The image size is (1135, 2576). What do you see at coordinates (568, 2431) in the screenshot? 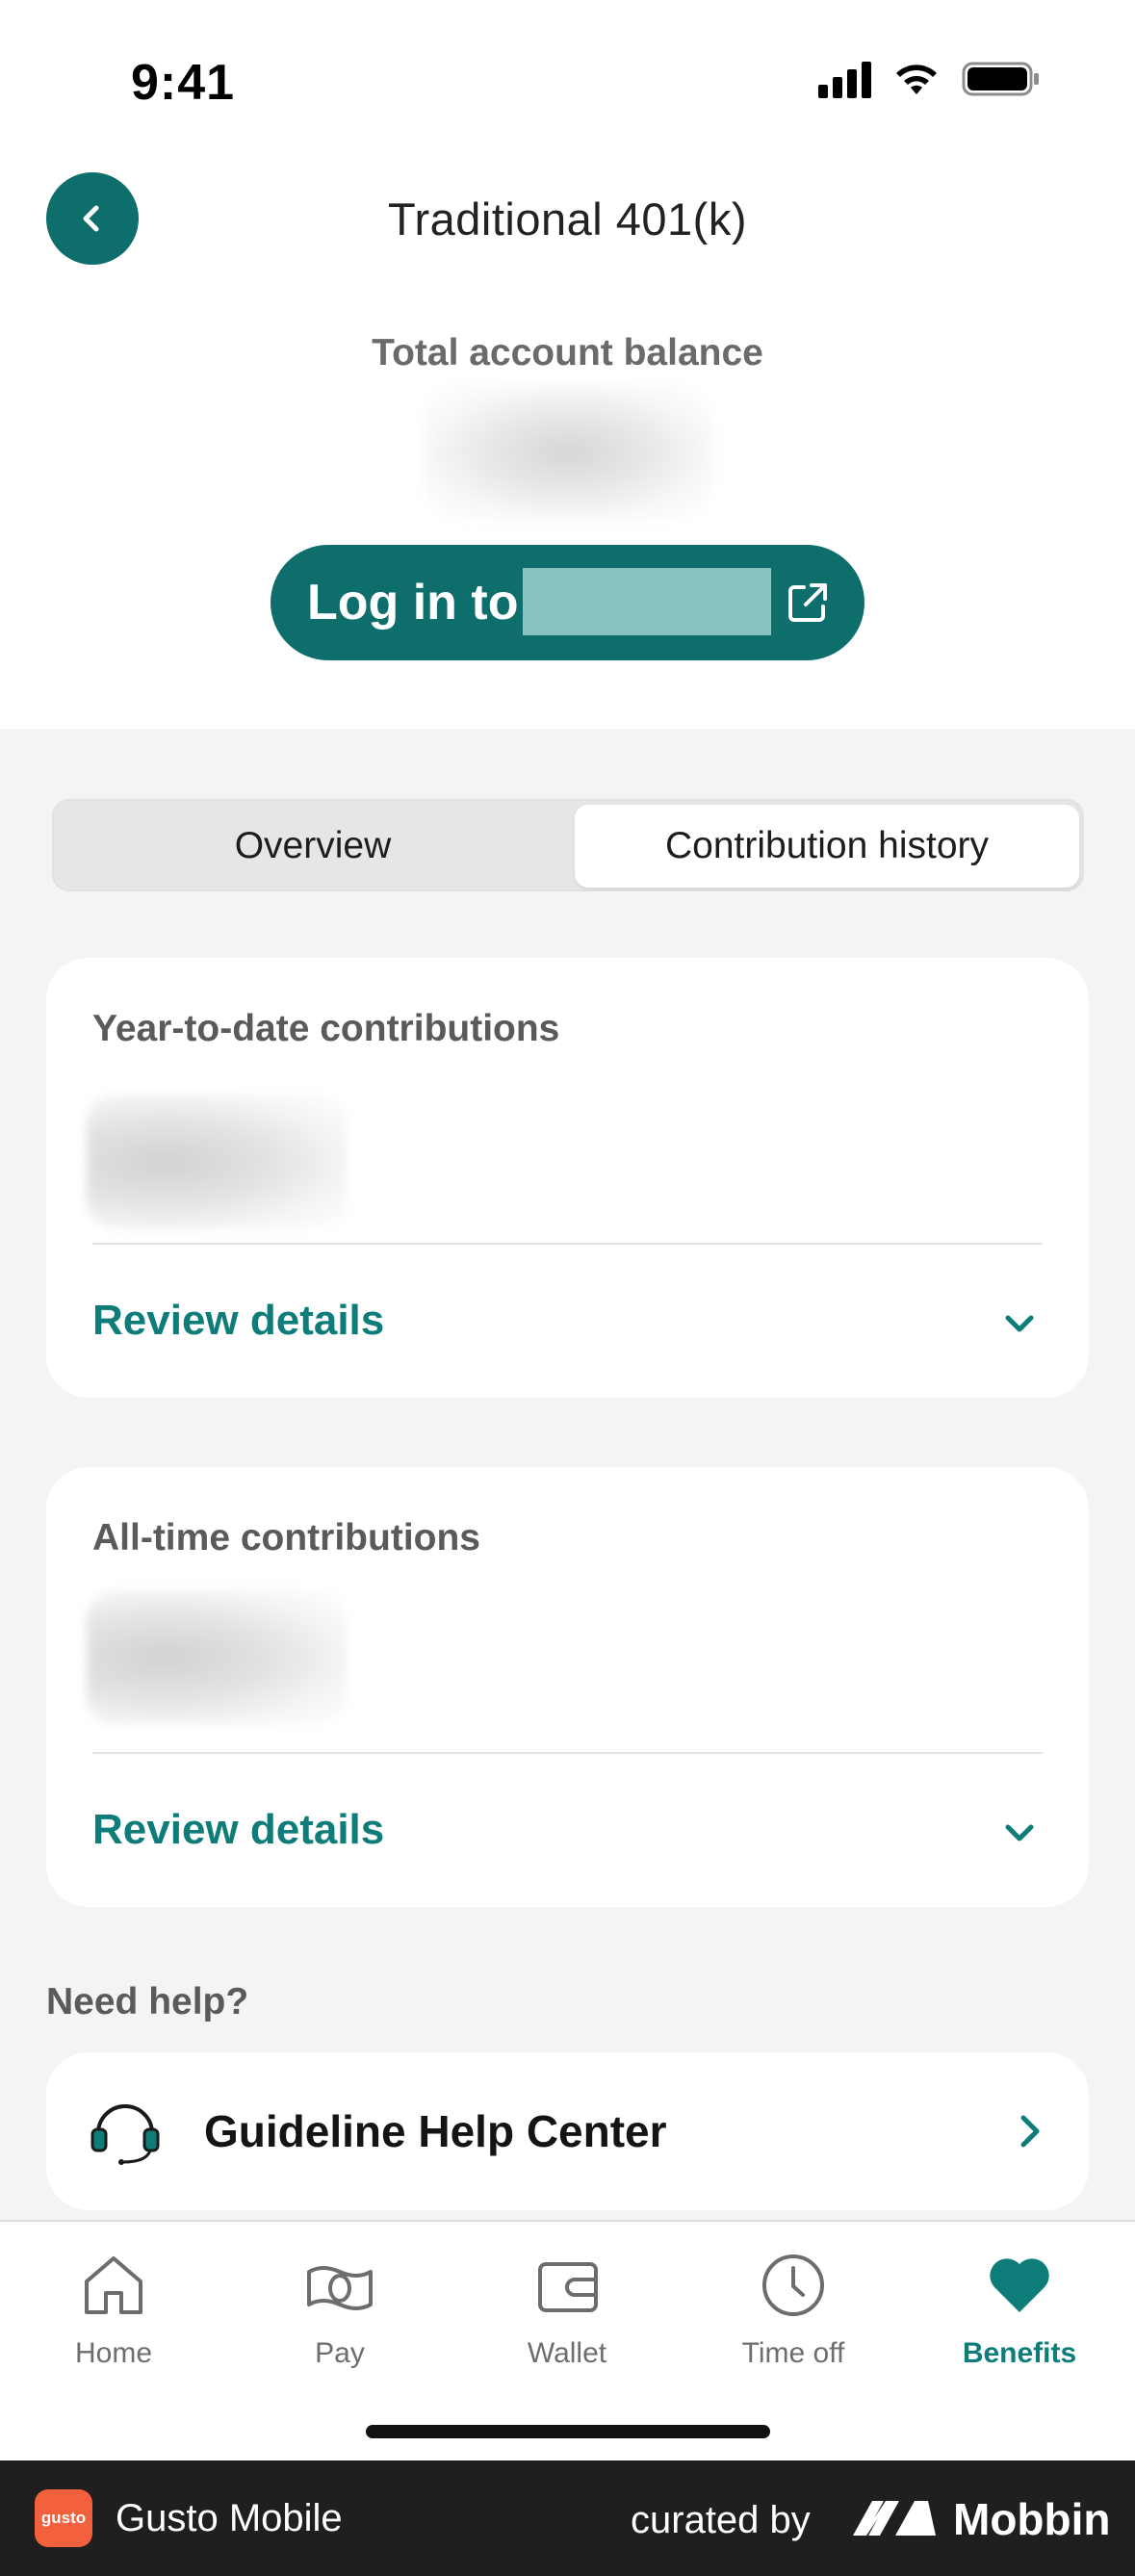
I see `home-indicator` at bounding box center [568, 2431].